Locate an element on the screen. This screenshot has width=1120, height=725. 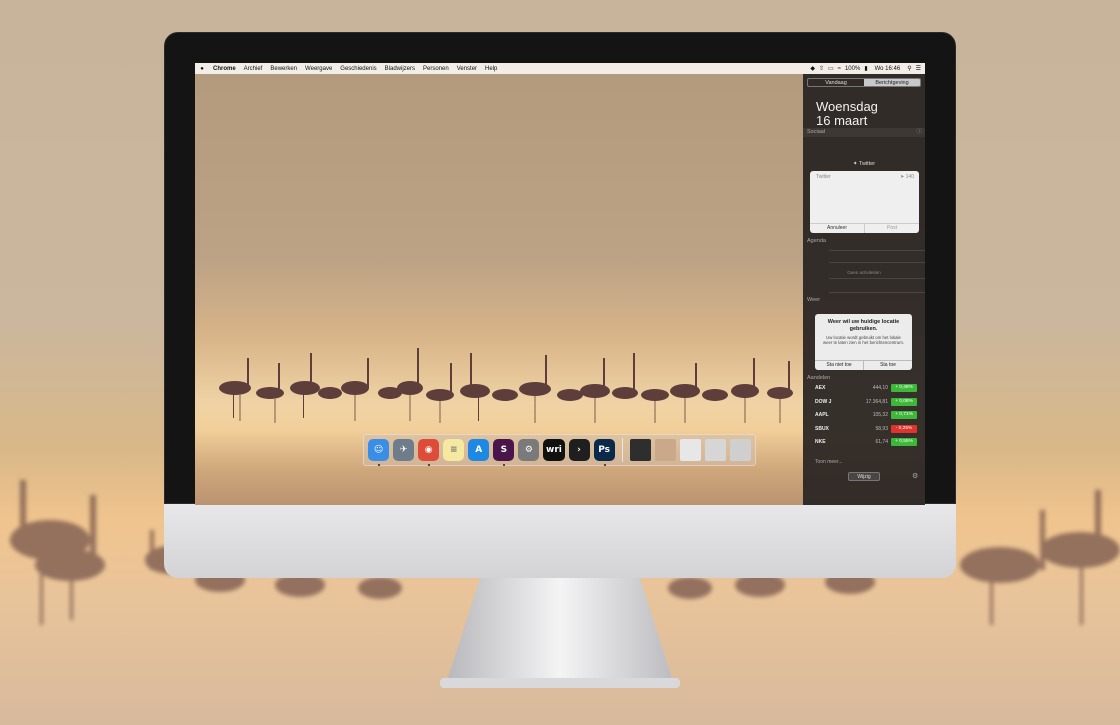
finder-icon: ☺ is located at coordinates (379, 452).